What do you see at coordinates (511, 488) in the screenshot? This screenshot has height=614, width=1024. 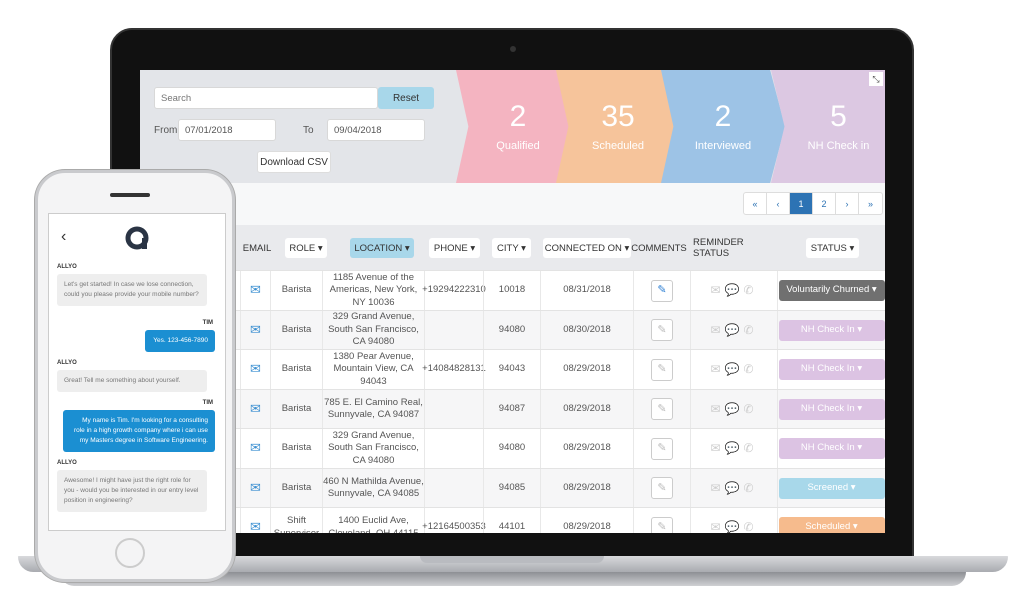 I see `cell: 94085` at bounding box center [511, 488].